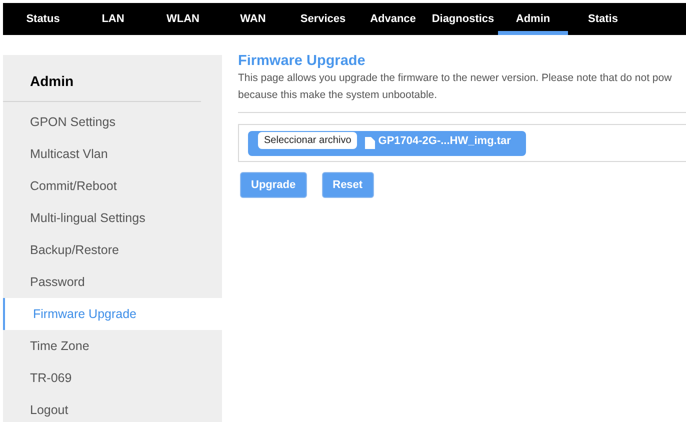 The width and height of the screenshot is (686, 422). I want to click on nav-tab: Diagnostics, so click(463, 19).